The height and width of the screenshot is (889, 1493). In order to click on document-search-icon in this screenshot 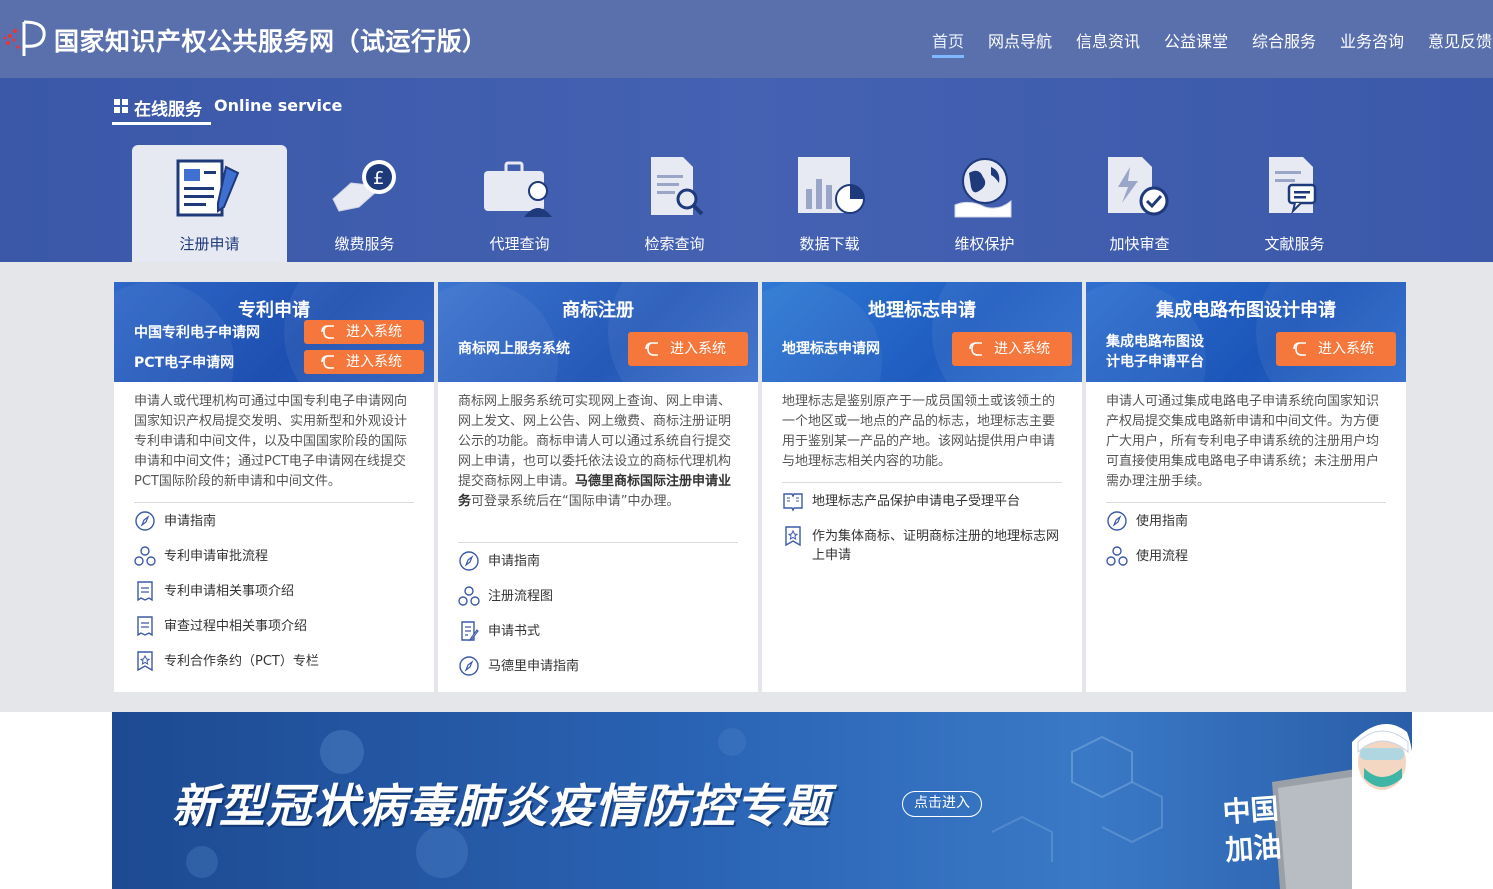, I will do `click(677, 186)`.